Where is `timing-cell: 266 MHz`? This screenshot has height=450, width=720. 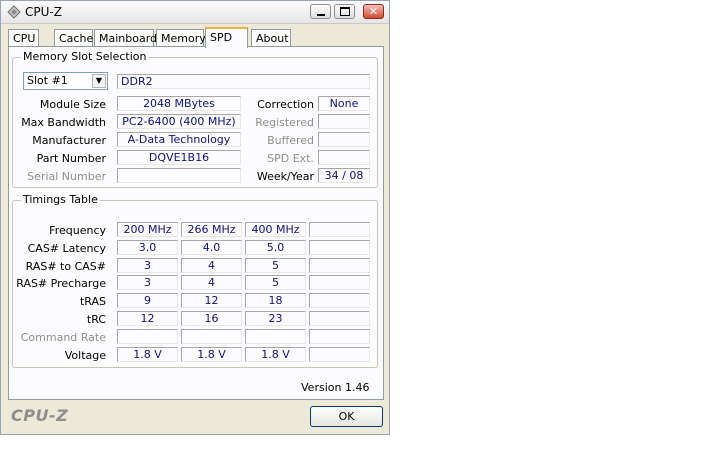
timing-cell: 266 MHz is located at coordinates (211, 229).